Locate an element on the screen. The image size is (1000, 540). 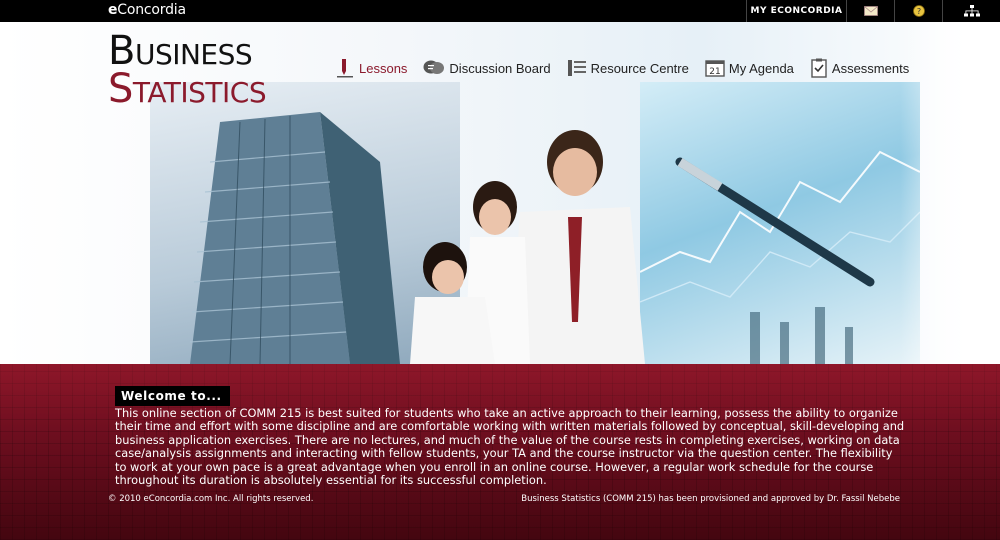
nav-lessons: Lessons is located at coordinates (371, 68).